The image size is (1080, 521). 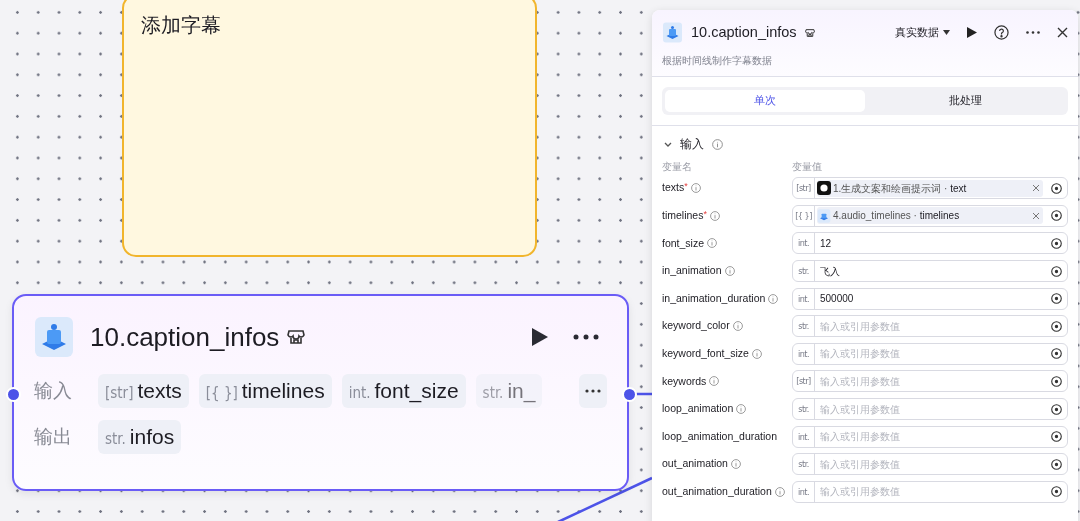 What do you see at coordinates (675, 188) in the screenshot?
I see `param-name: texts*` at bounding box center [675, 188].